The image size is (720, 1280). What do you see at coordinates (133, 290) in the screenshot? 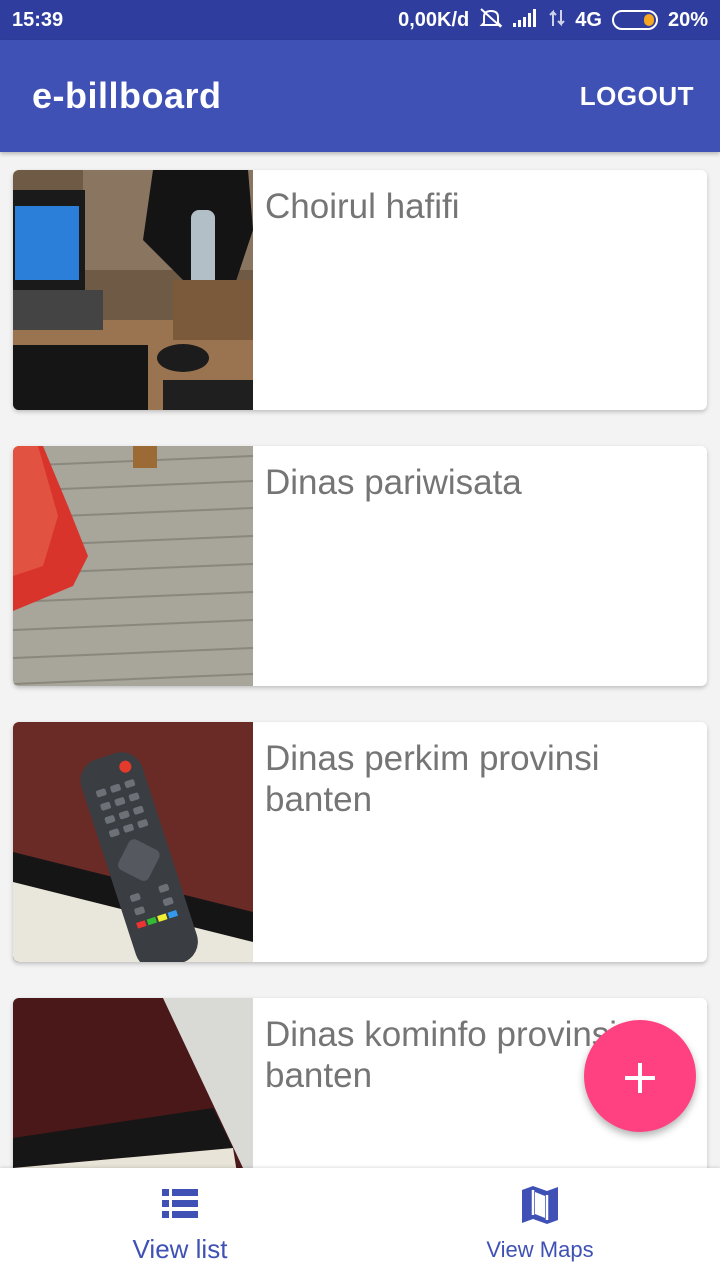
I see `laptop-desk-photo` at bounding box center [133, 290].